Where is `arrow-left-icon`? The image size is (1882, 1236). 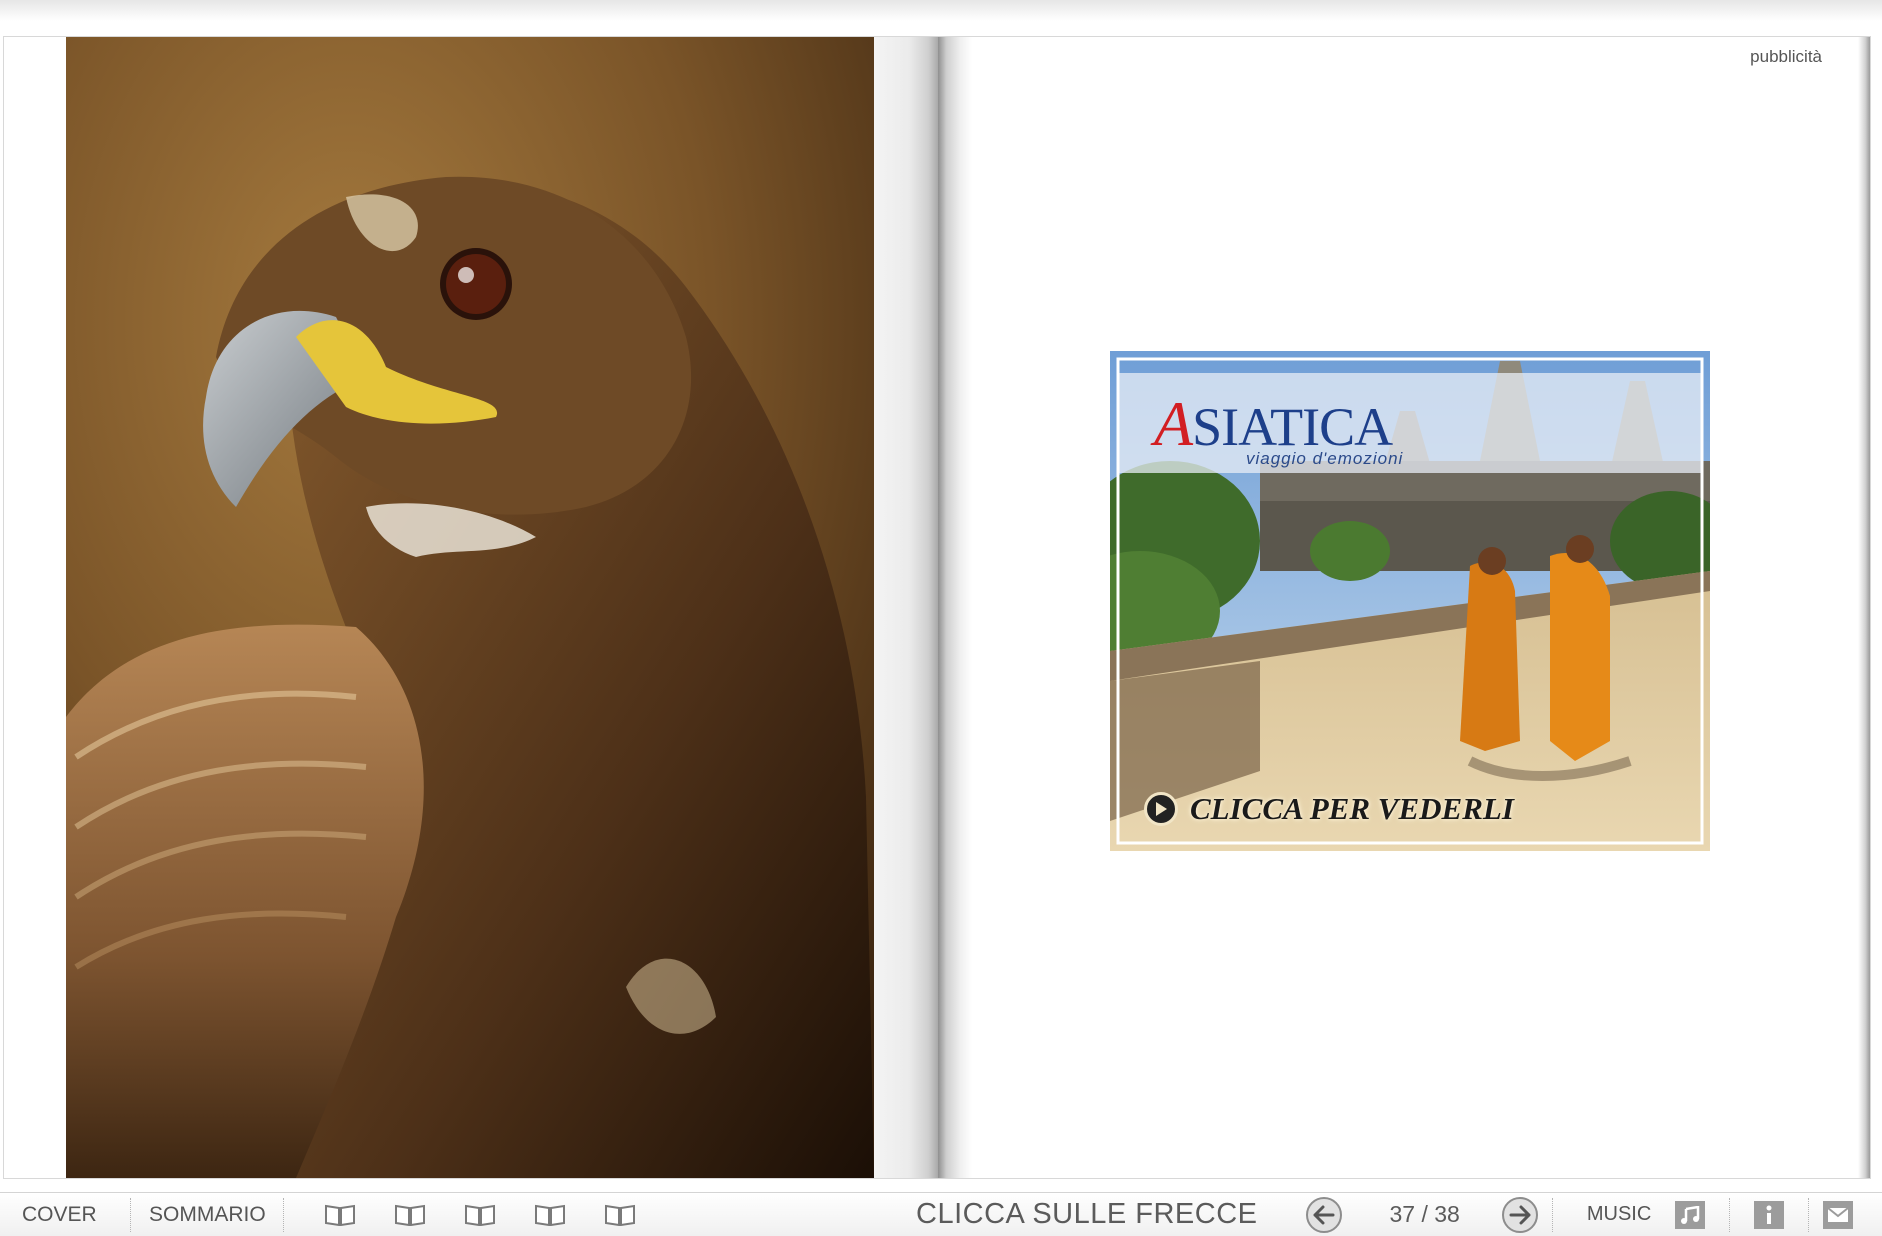
arrow-left-icon is located at coordinates (1323, 1214).